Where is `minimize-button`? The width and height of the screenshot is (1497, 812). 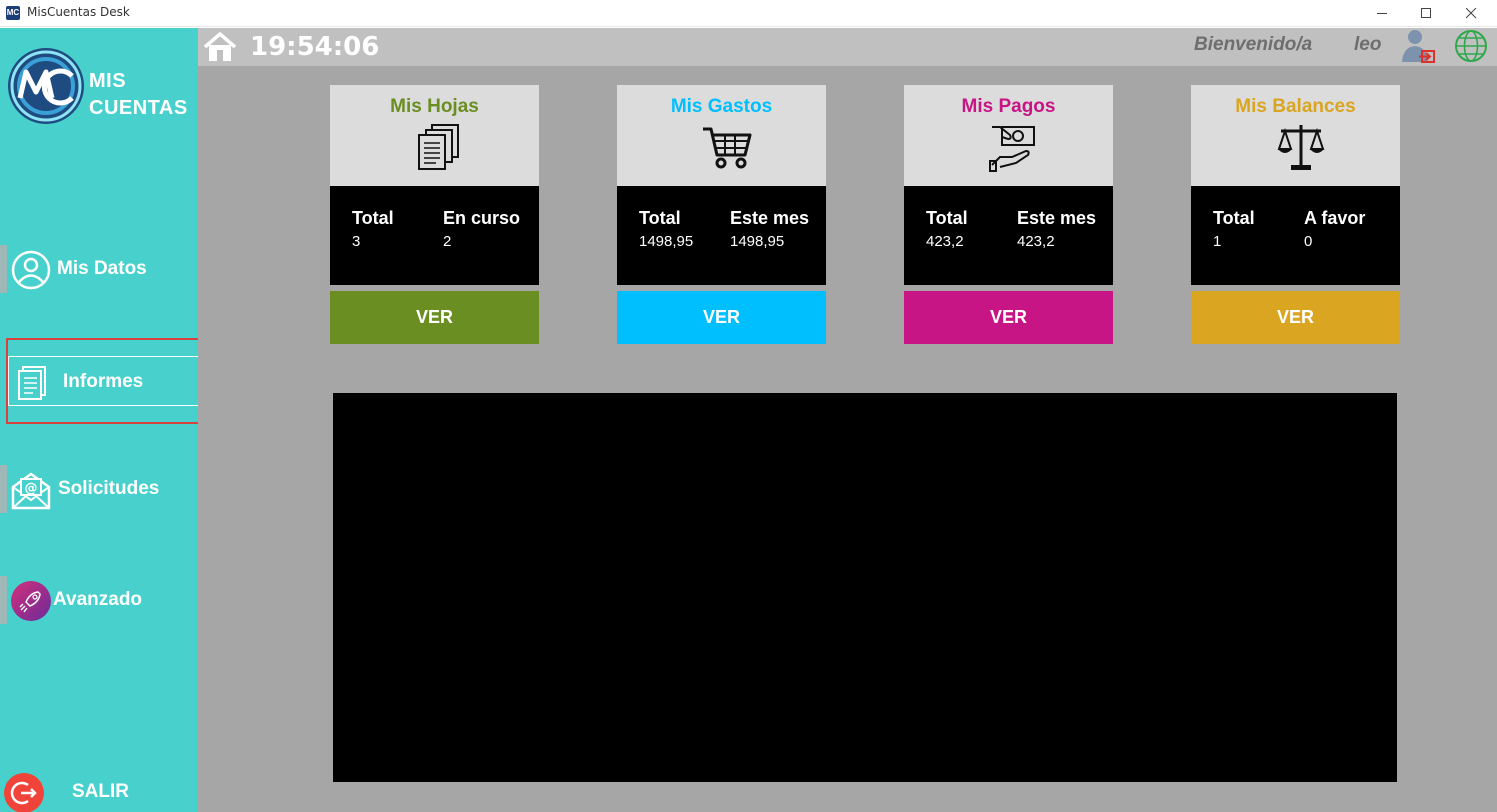
minimize-button is located at coordinates (1382, 13).